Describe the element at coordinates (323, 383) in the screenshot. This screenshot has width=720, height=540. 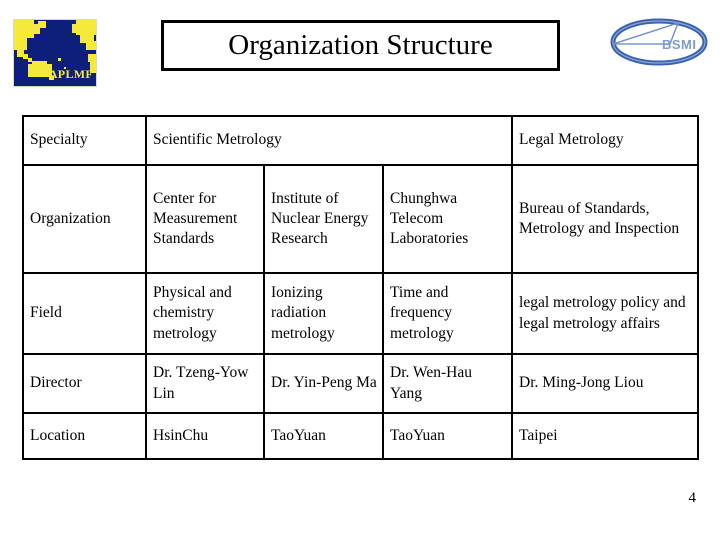
I see `cell-director-iner: Dr. Yin-Peng Ma` at that location.